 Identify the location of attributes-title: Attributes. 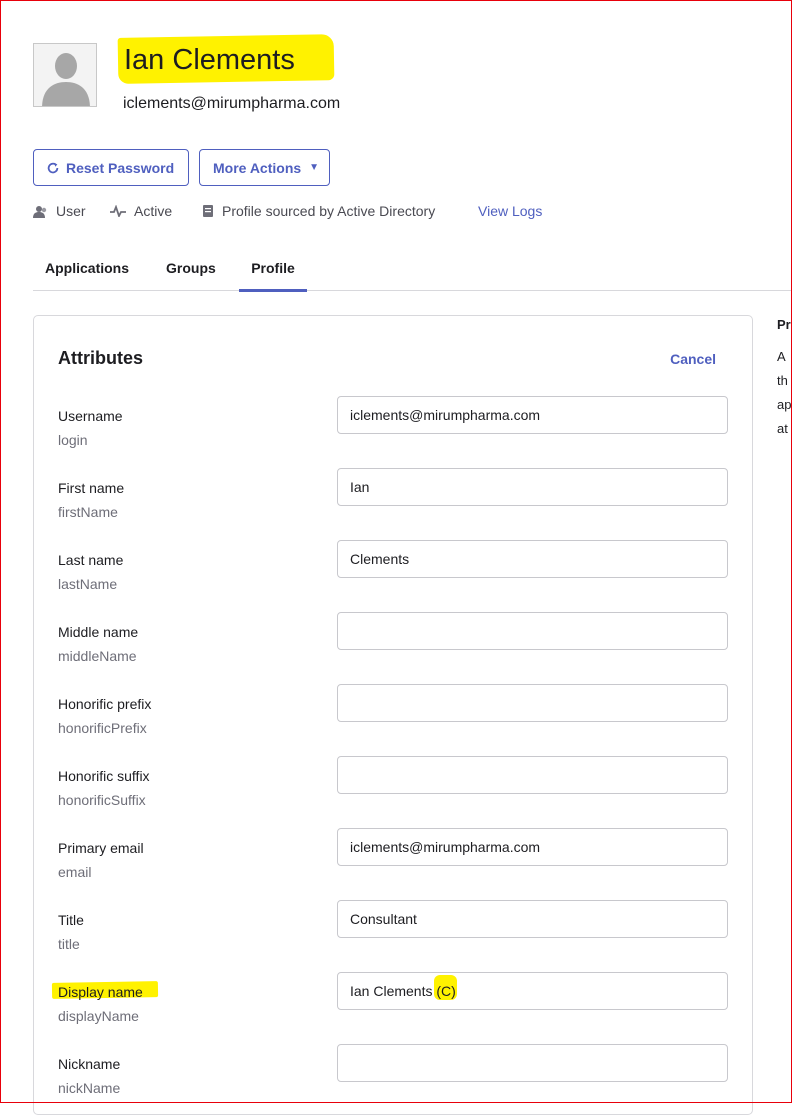
(100, 358).